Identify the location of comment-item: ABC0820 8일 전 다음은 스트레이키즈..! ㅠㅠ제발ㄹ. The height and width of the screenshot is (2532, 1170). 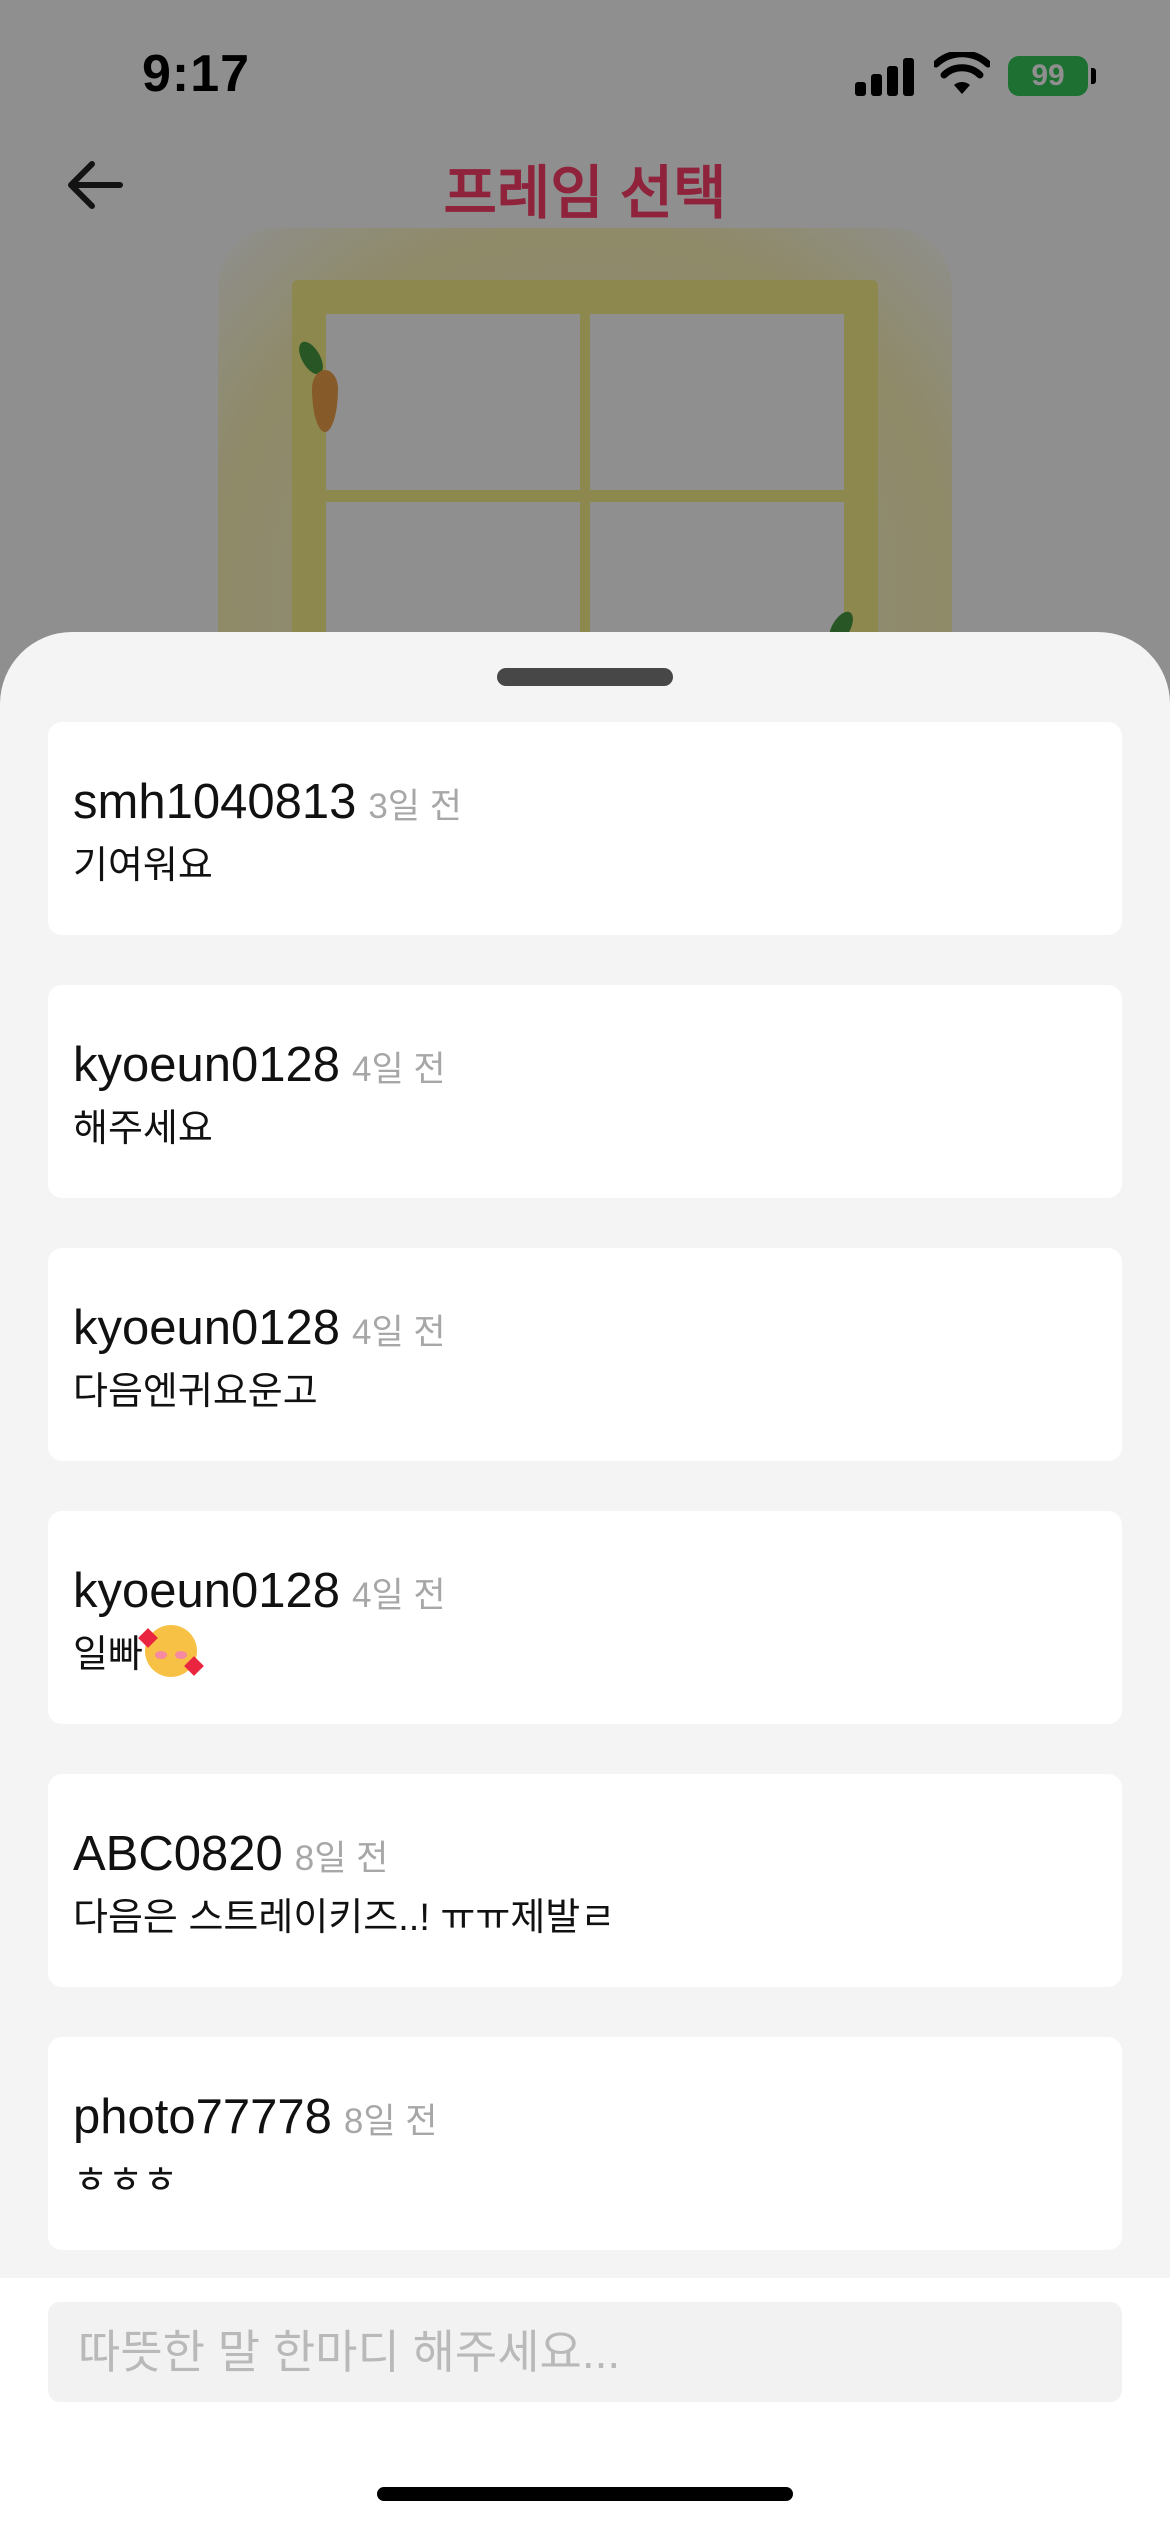
(585, 1880).